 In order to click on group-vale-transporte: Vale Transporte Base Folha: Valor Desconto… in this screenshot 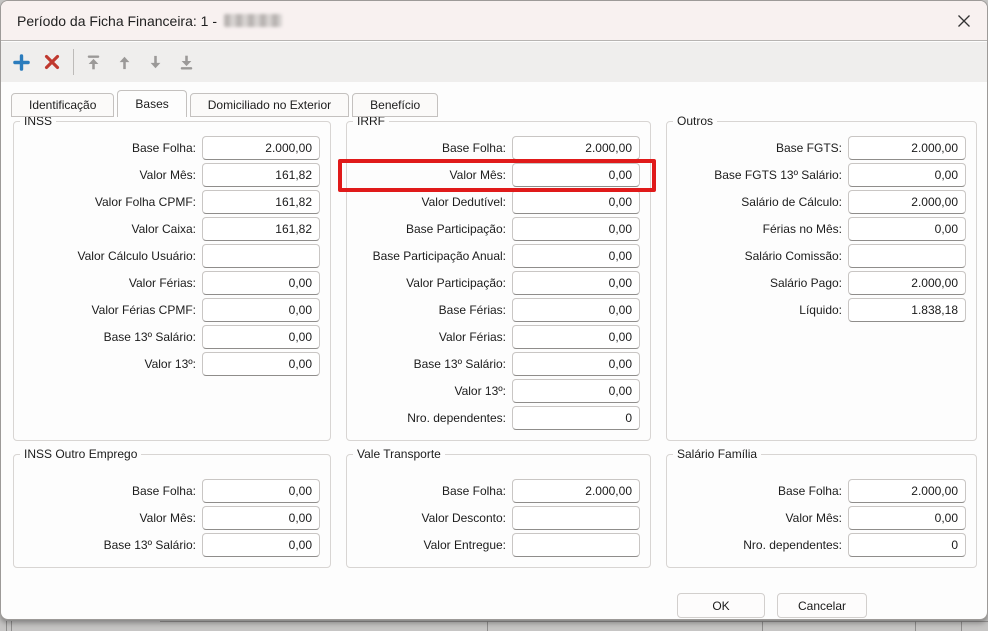, I will do `click(498, 507)`.